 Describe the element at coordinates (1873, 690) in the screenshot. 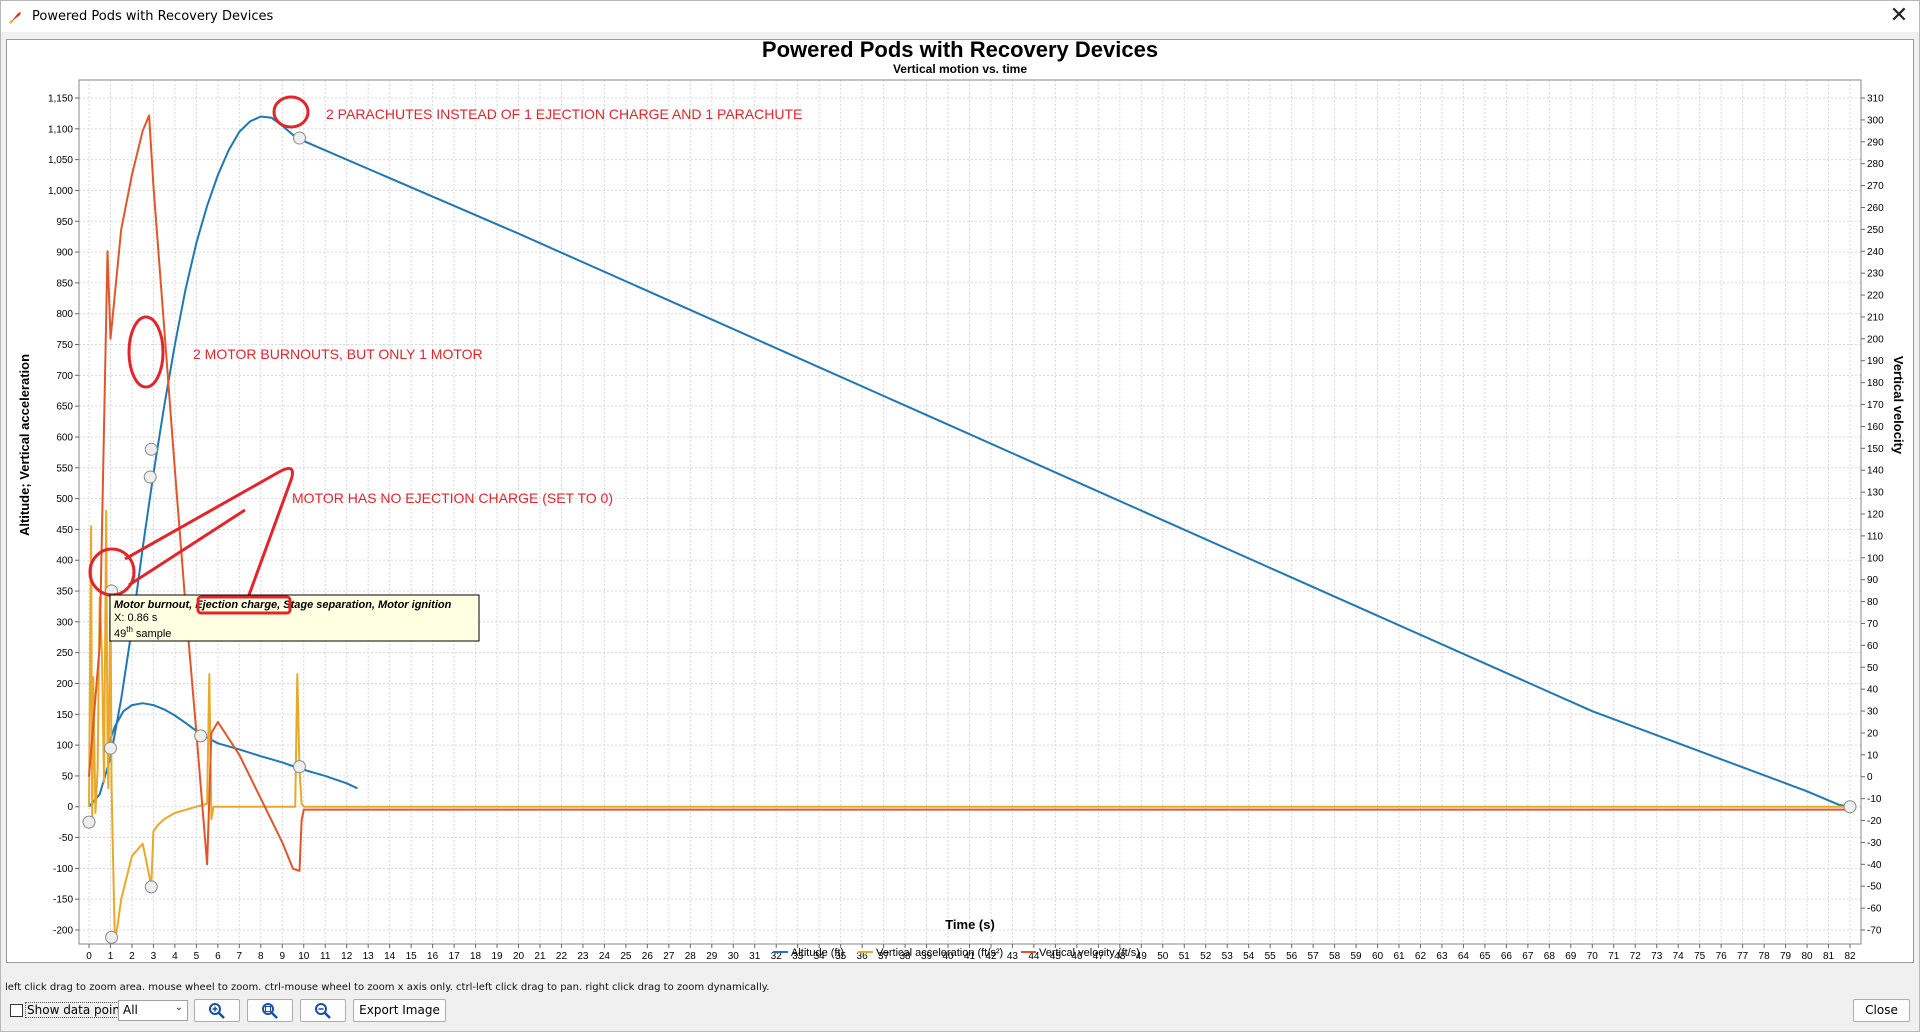

I see `y-right-tick-label: 40` at that location.